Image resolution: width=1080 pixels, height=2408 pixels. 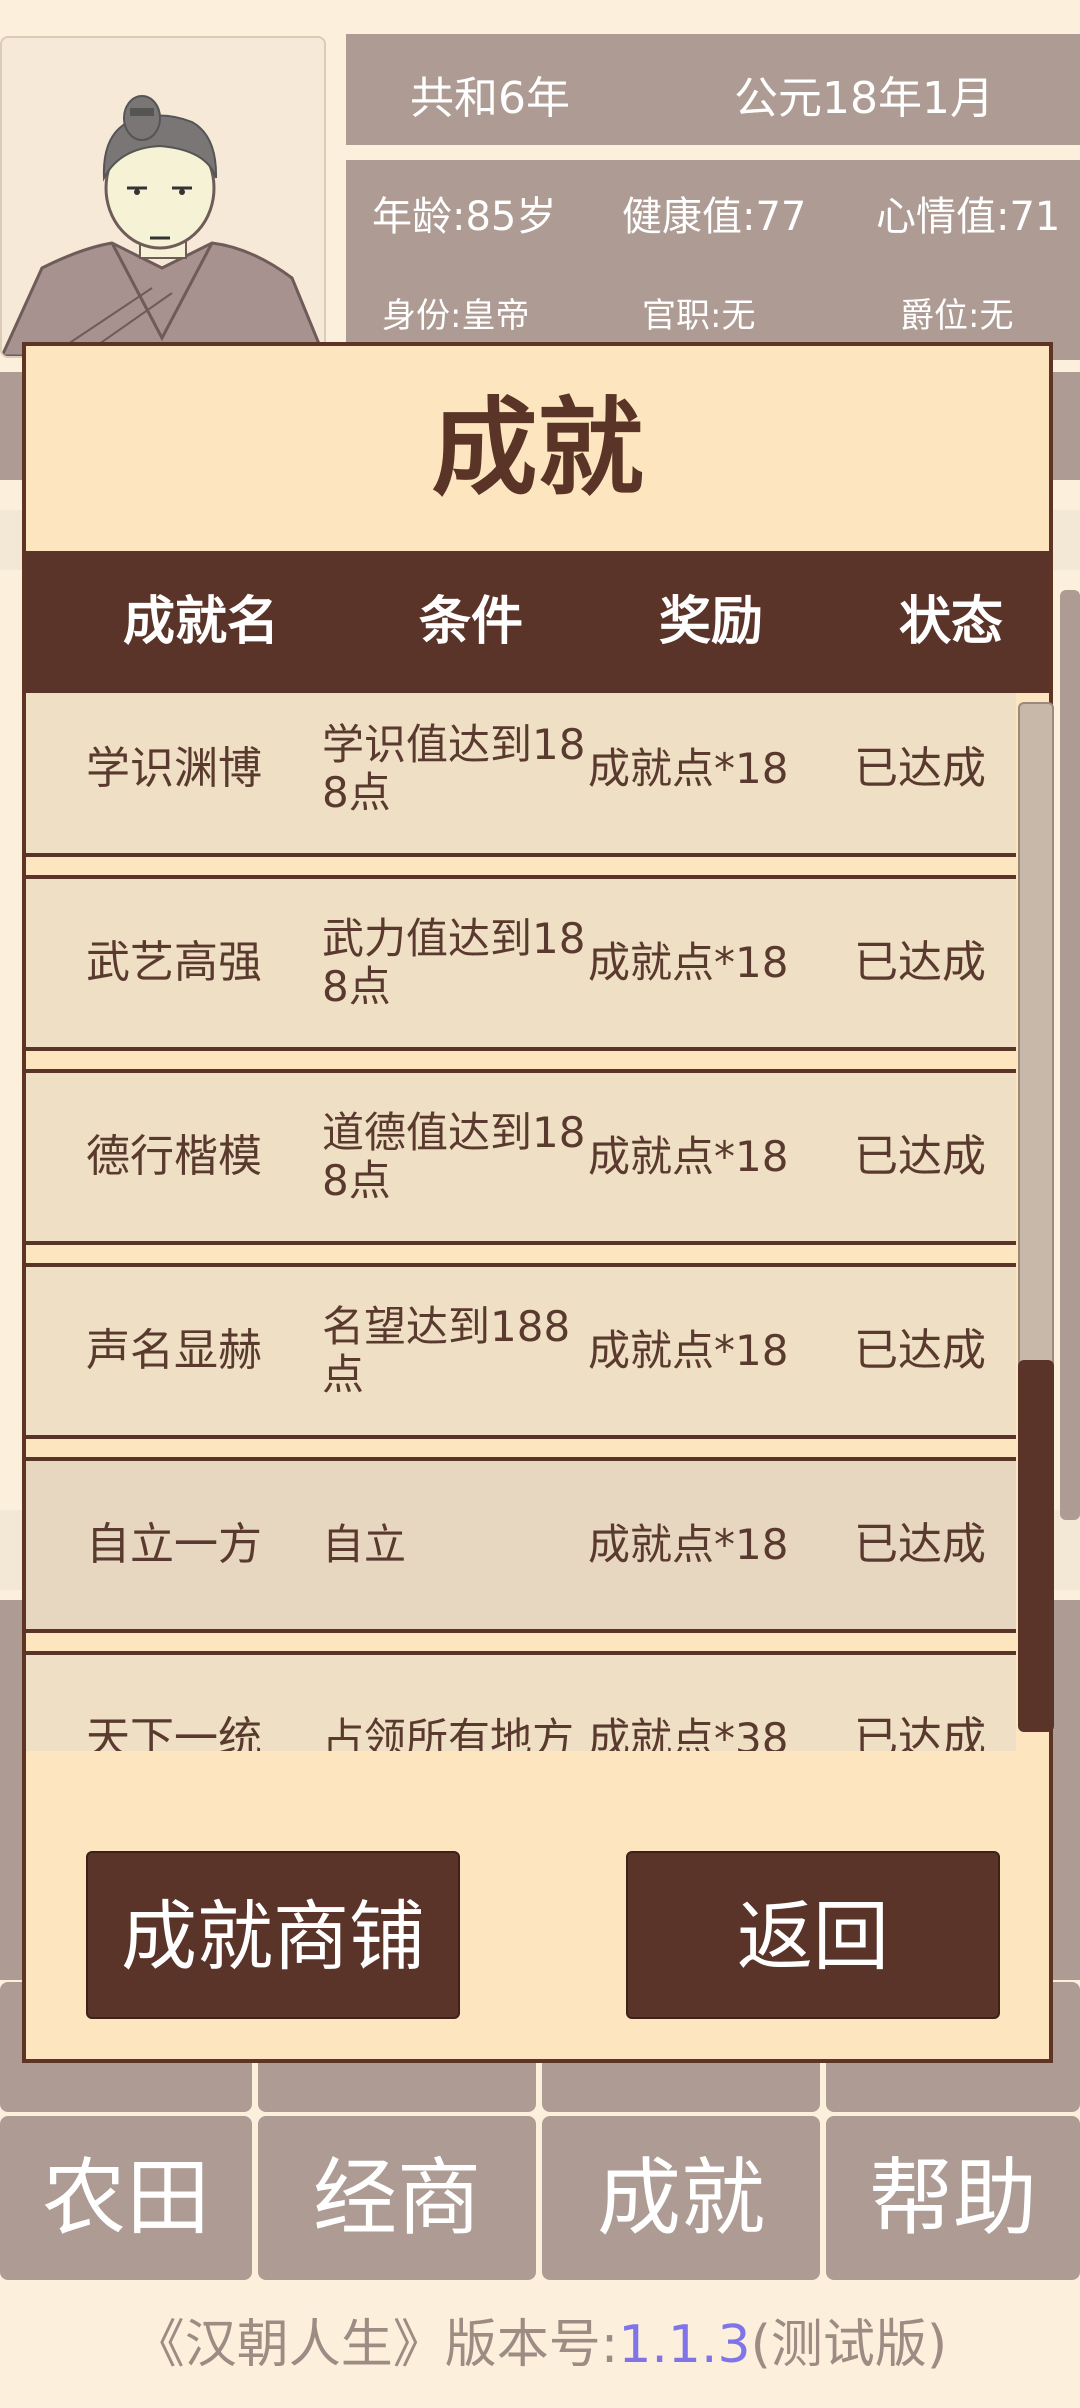 What do you see at coordinates (448, 1733) in the screenshot?
I see `achievement-condition: 占领所有地方` at bounding box center [448, 1733].